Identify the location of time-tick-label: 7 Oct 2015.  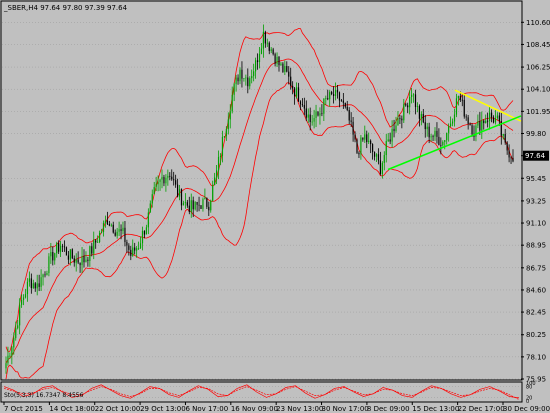
(23, 409).